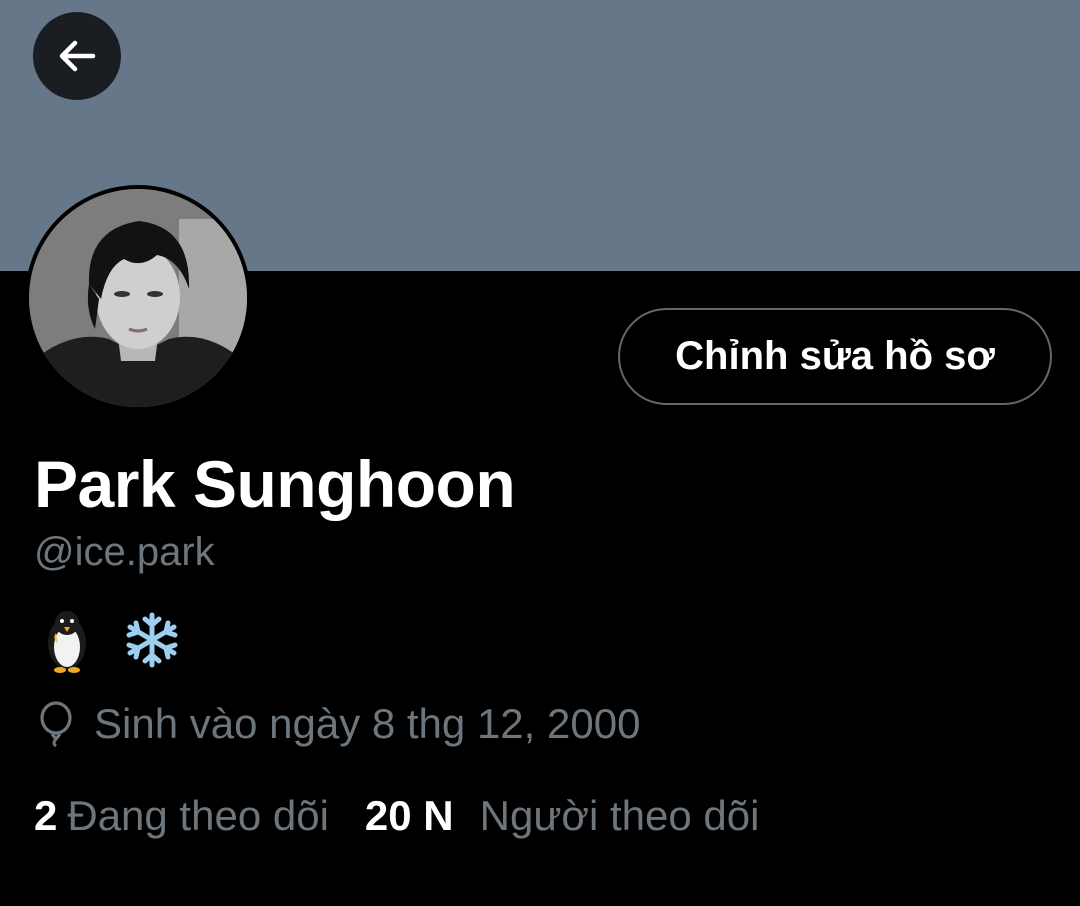  I want to click on followers-label: Người theo dõi, so click(619, 815).